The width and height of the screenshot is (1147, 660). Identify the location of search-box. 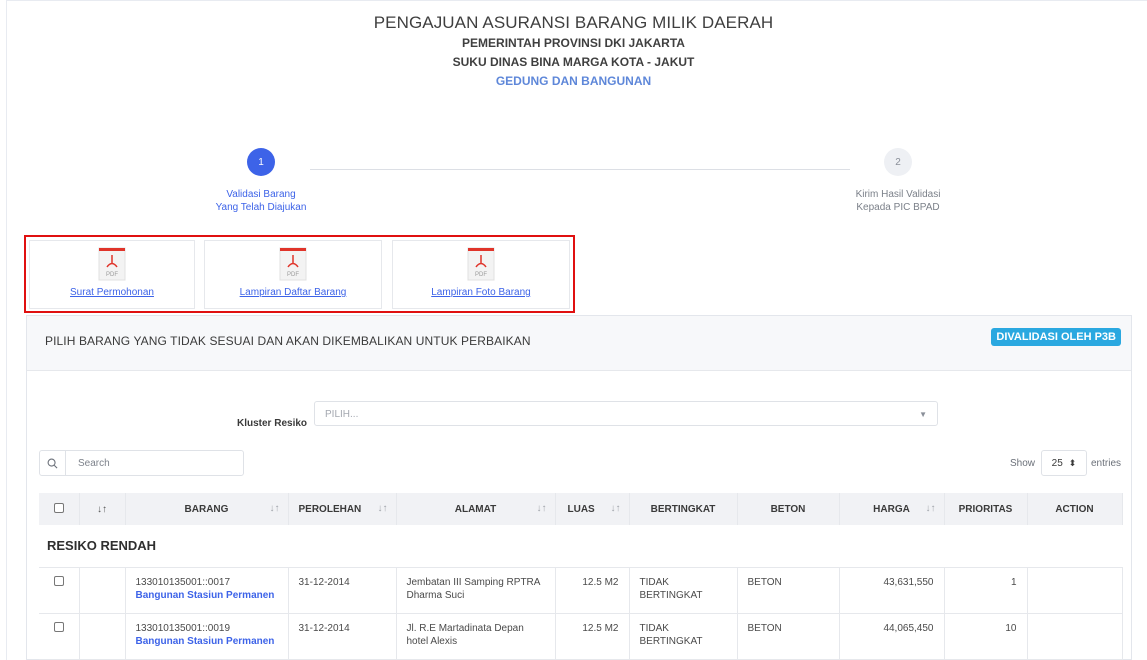
(141, 463).